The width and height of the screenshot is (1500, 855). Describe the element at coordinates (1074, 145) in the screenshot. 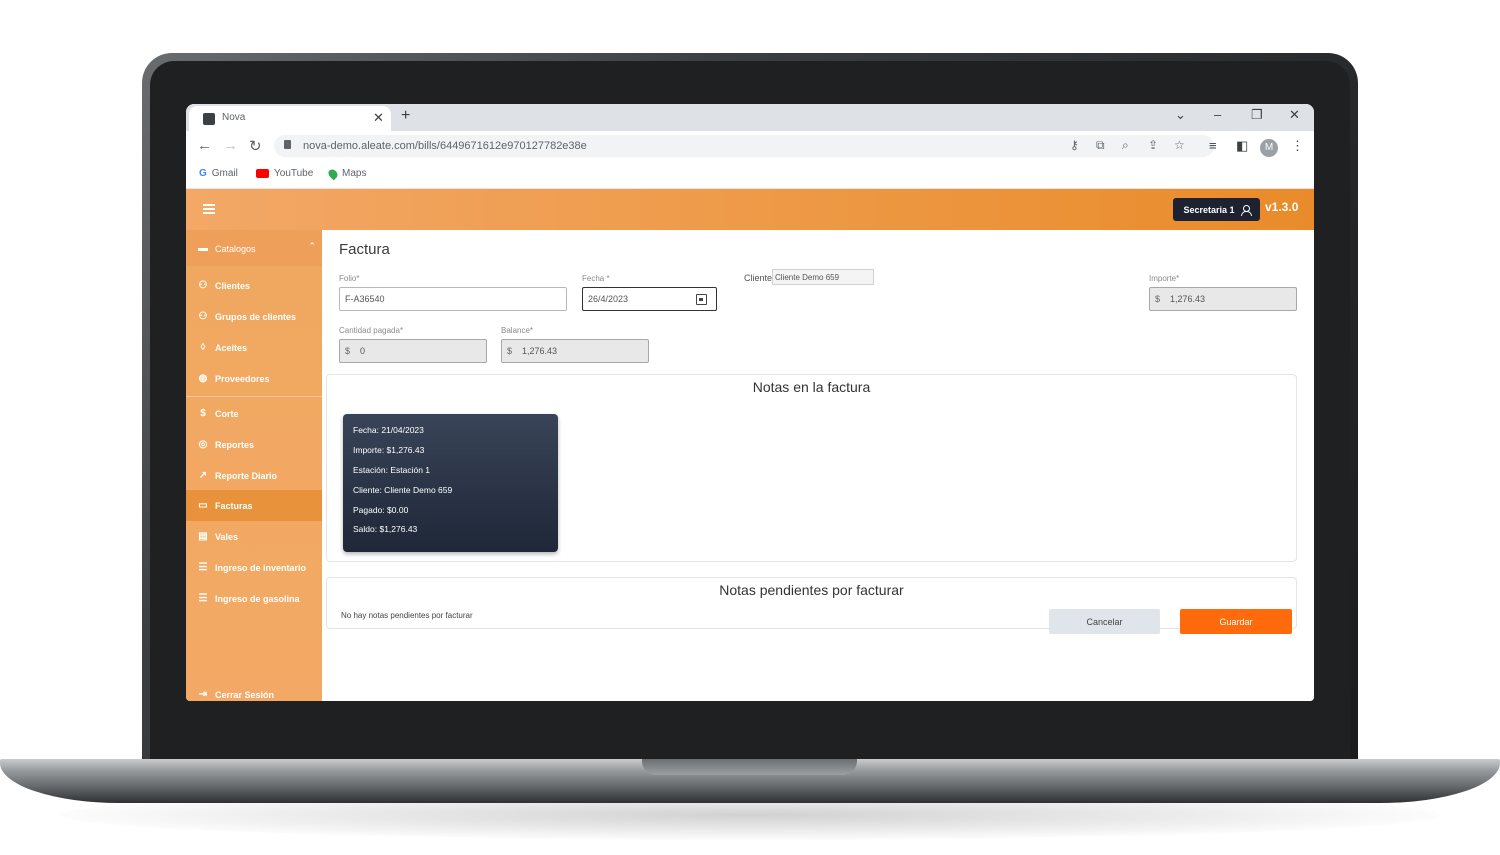

I see `key-icon: ⚷` at that location.